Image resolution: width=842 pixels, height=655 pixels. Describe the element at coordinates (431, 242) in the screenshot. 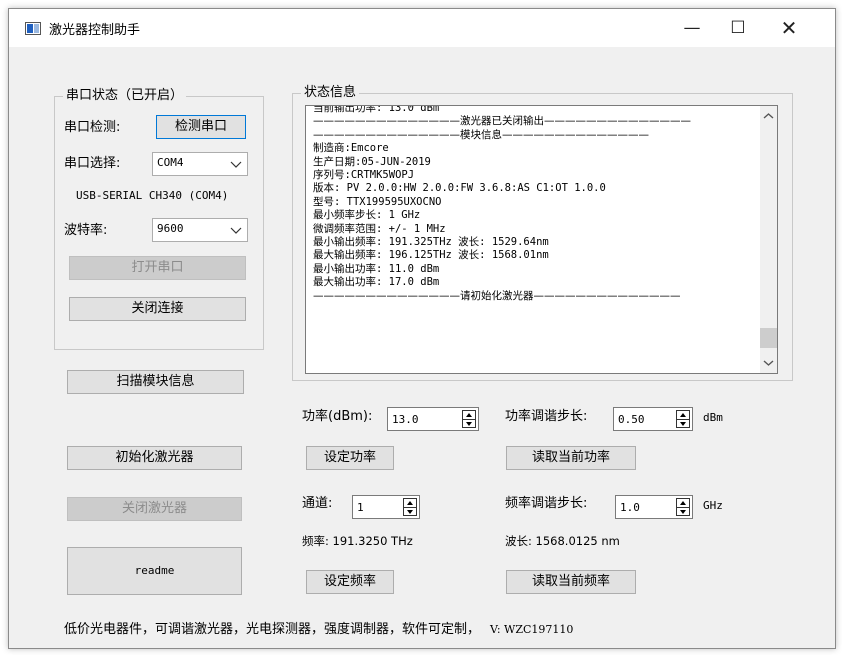

I see `status-log-line: 最小输出频率: 191.325THz 波长: 1529.64nm` at that location.